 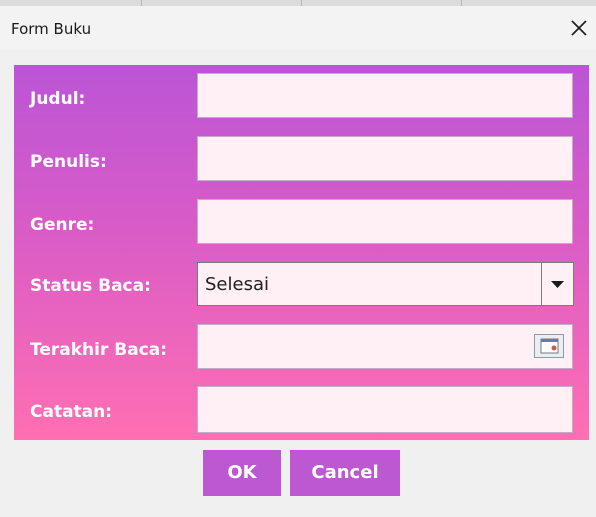 What do you see at coordinates (68, 162) in the screenshot?
I see `penulis-label: Penulis:` at bounding box center [68, 162].